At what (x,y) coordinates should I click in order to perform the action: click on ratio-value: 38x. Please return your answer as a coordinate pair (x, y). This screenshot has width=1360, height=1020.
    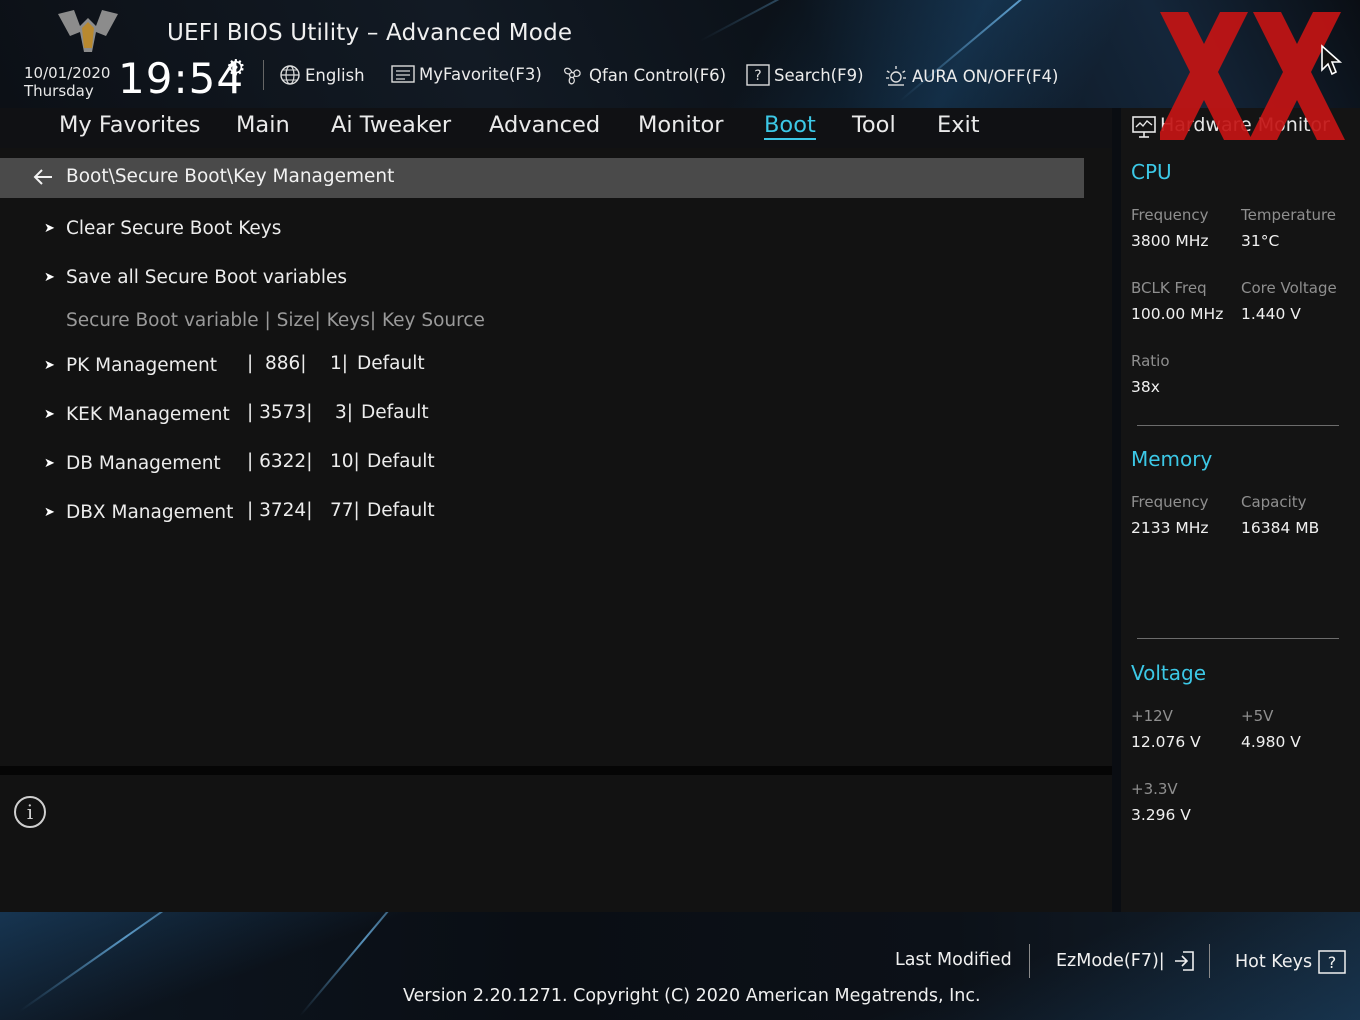
    Looking at the image, I should click on (1145, 387).